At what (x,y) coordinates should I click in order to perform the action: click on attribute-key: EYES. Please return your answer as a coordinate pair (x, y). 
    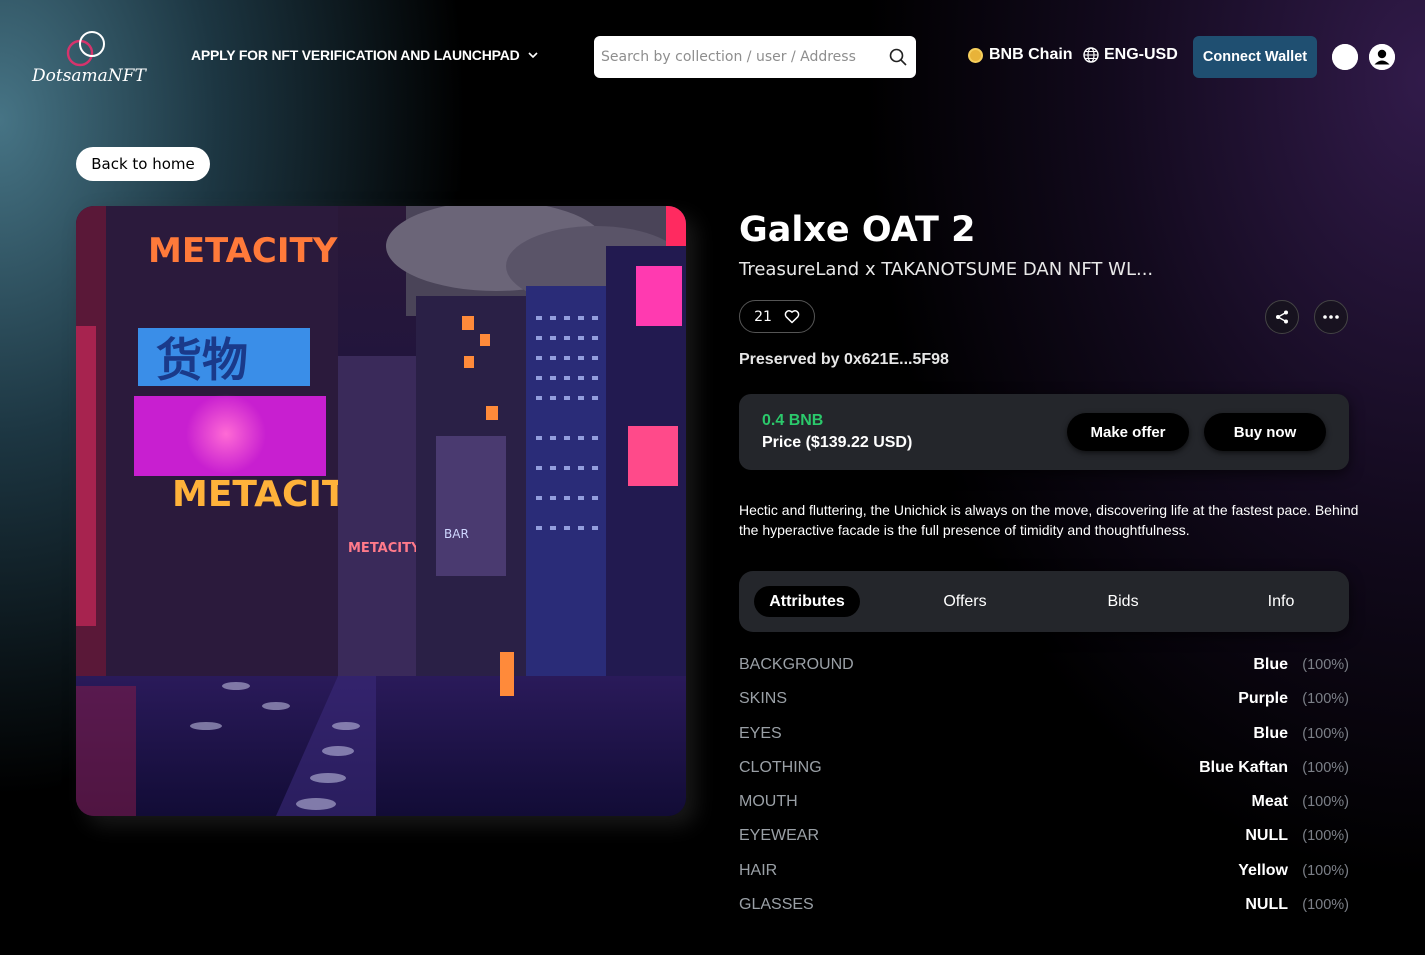
    Looking at the image, I should click on (760, 733).